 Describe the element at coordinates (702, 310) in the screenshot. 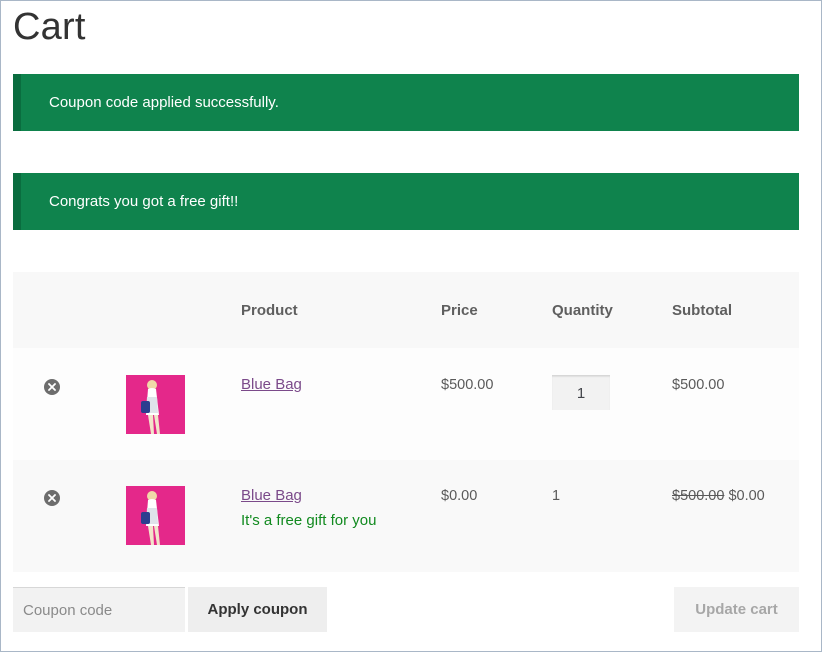

I see `header-subtotal: Subtotal` at that location.